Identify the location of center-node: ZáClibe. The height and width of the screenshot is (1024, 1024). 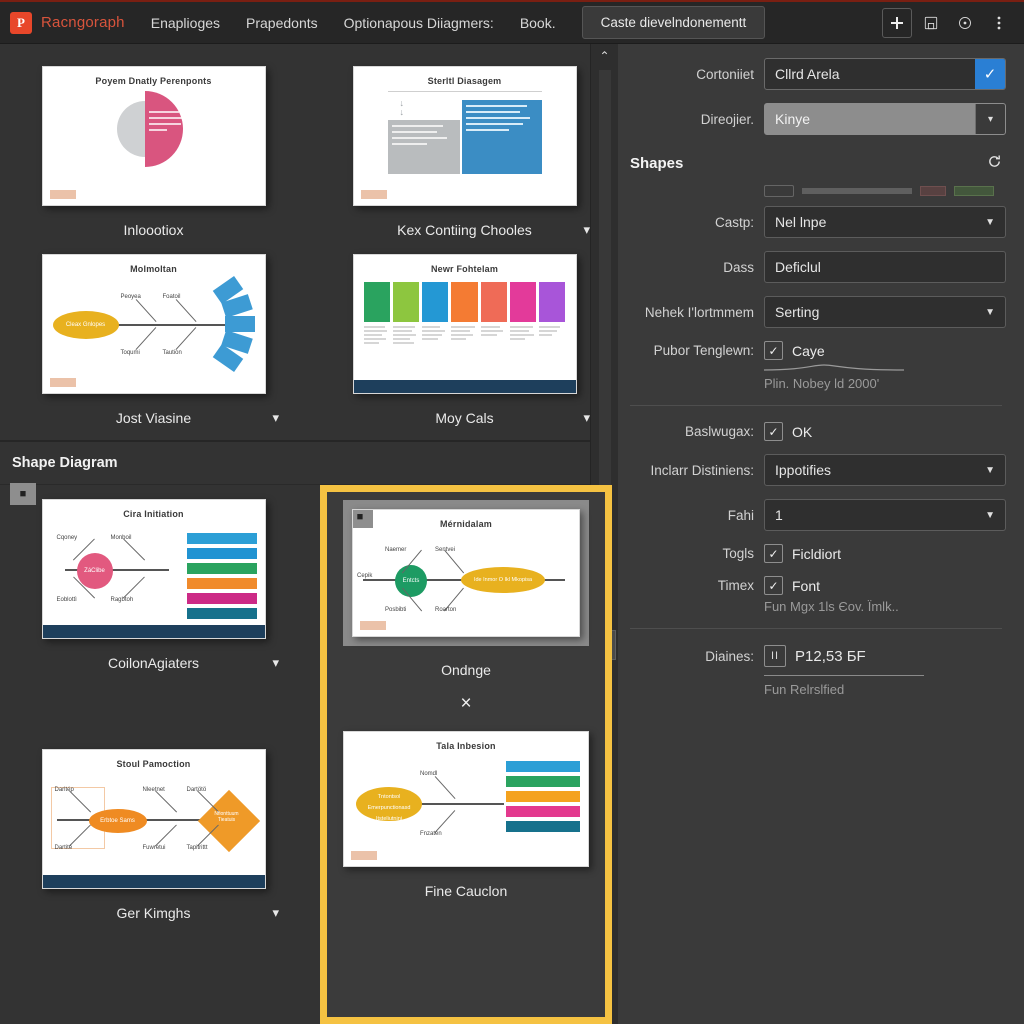
(94, 571).